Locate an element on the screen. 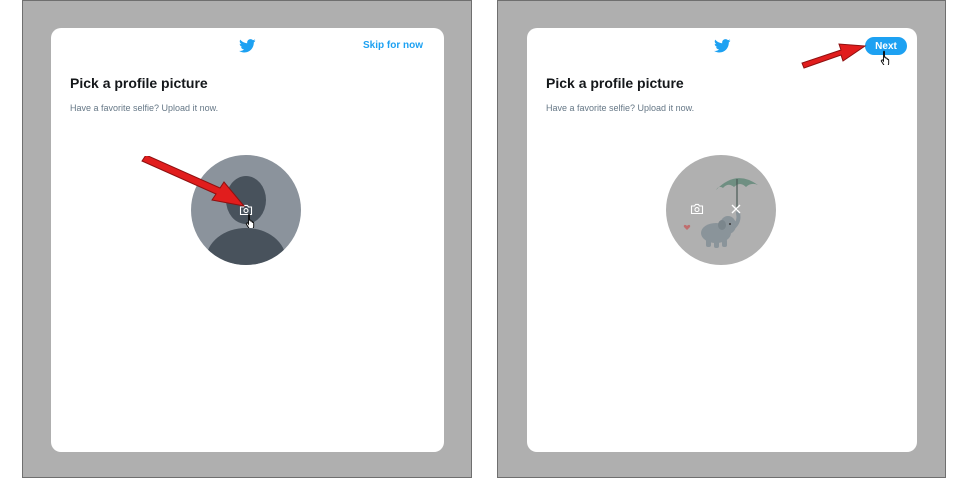 Image resolution: width=972 pixels, height=479 pixels. camera-icon is located at coordinates (697, 209).